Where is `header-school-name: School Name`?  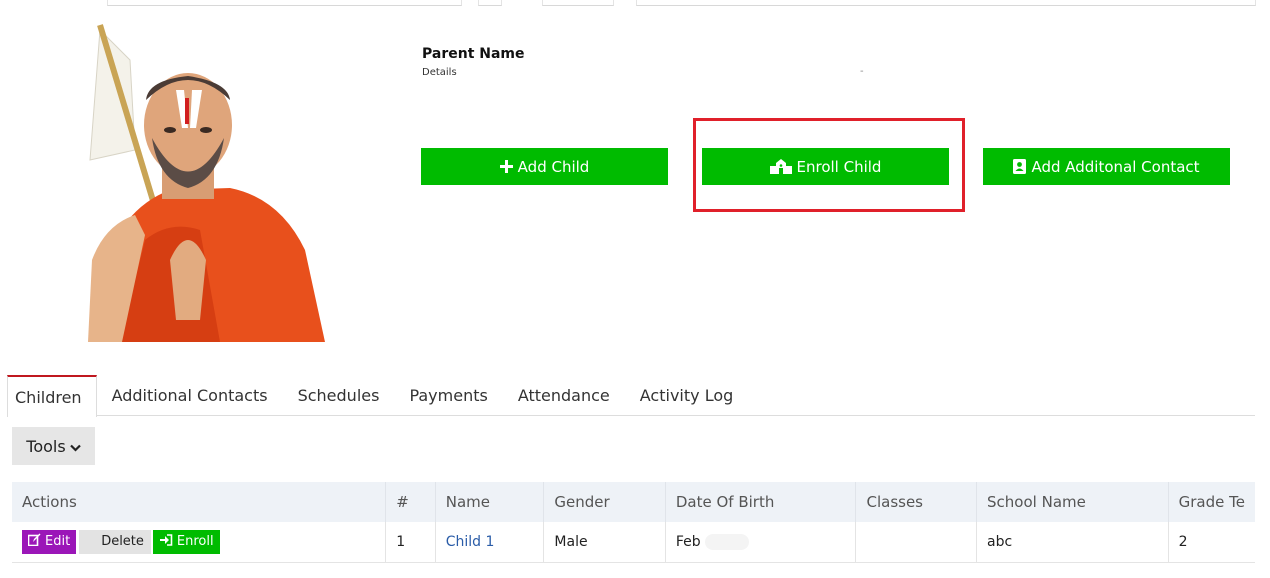
header-school-name: School Name is located at coordinates (1072, 502).